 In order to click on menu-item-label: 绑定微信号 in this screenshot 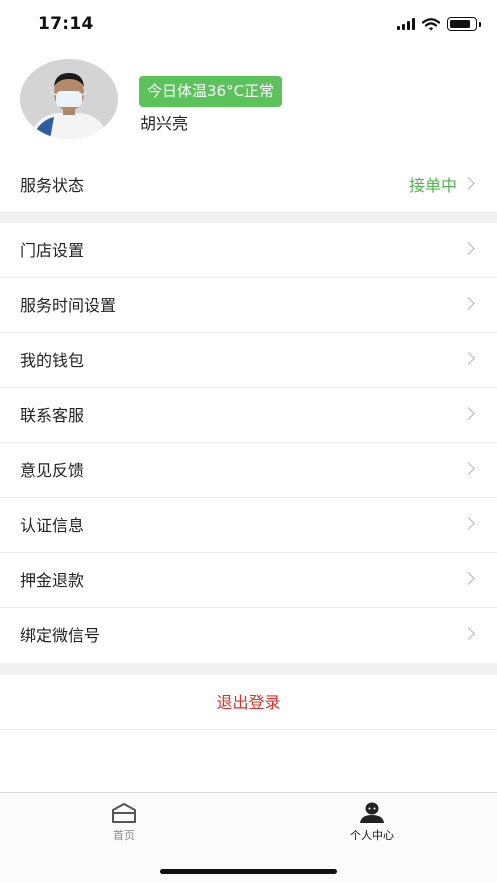, I will do `click(60, 635)`.